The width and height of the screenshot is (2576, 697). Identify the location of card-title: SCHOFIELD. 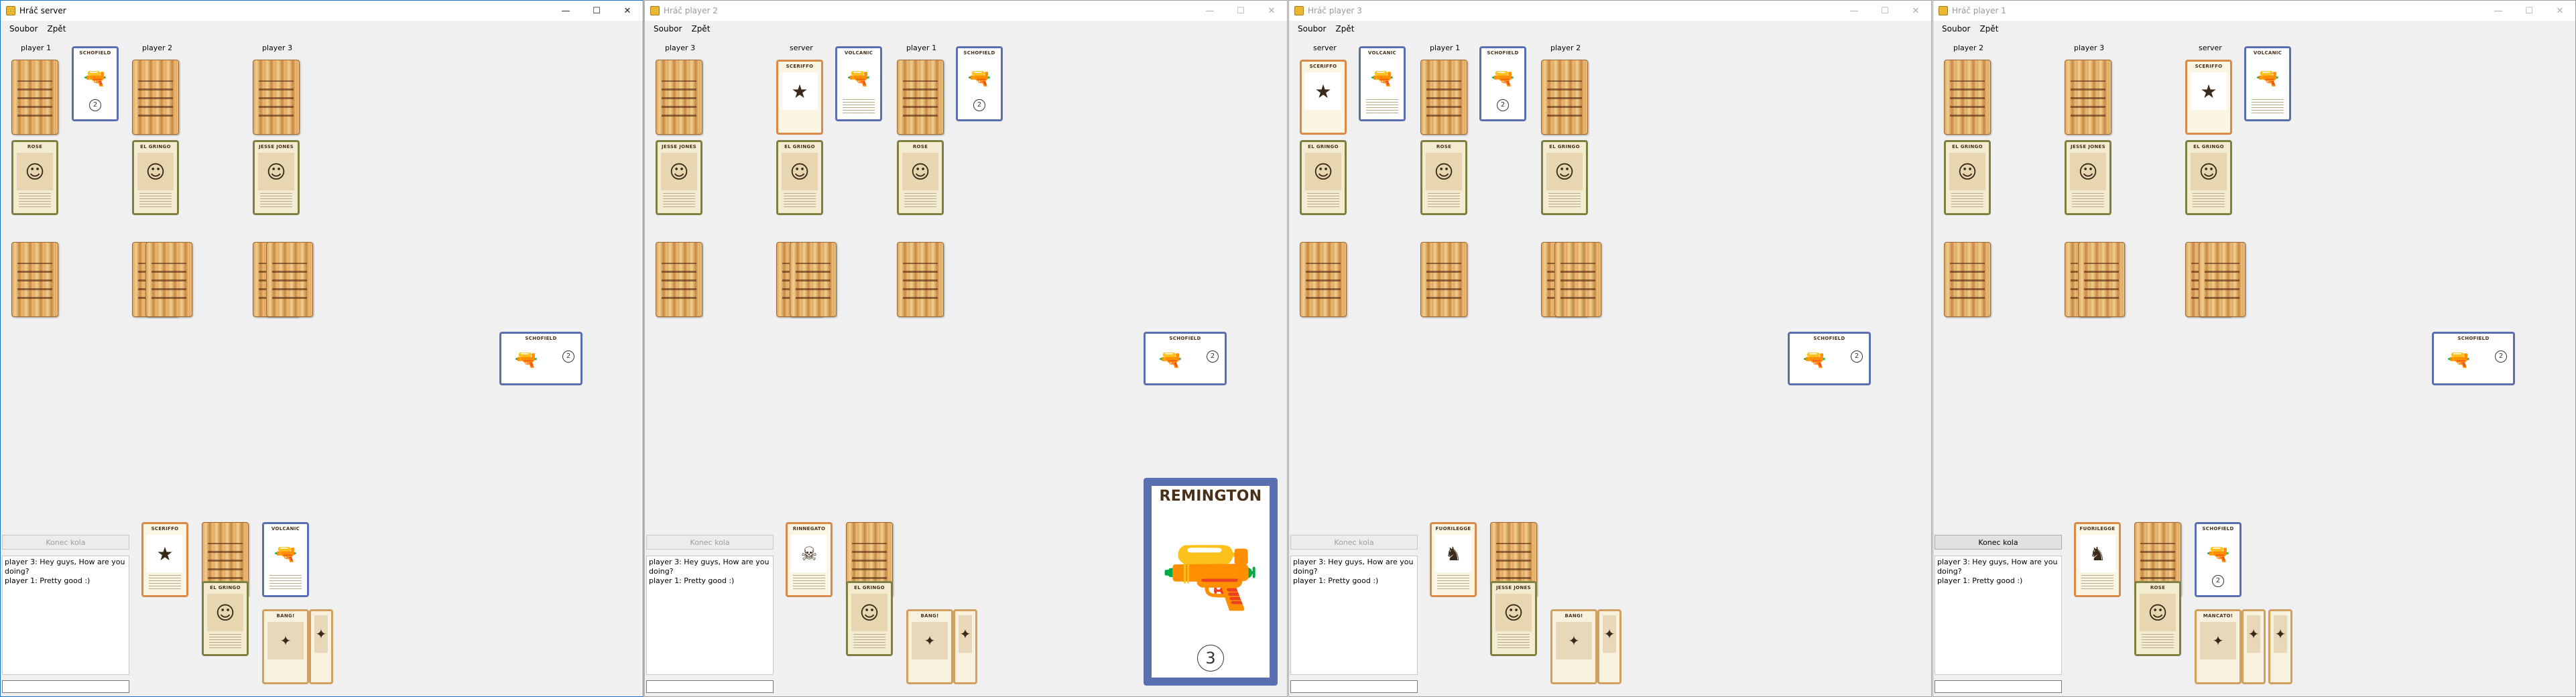
(2473, 338).